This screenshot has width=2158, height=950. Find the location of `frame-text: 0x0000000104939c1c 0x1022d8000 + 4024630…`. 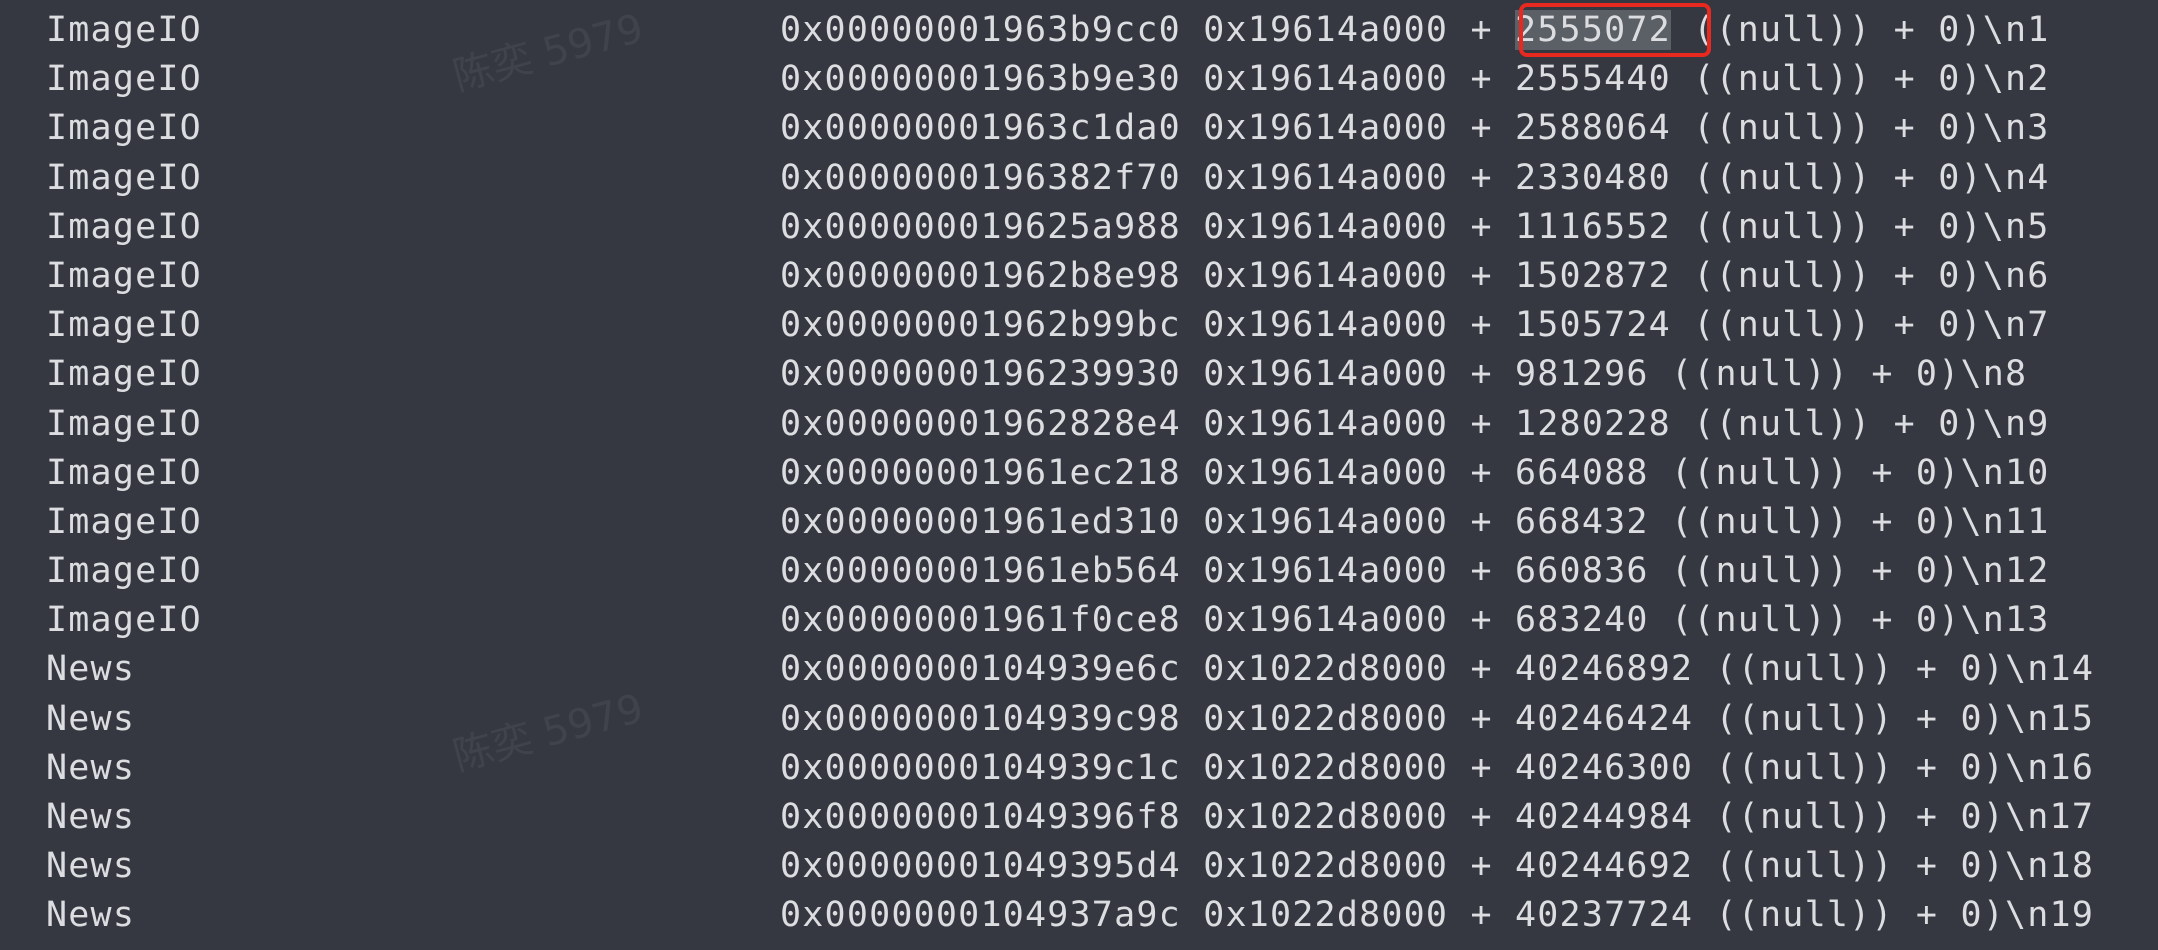

frame-text: 0x0000000104939c1c 0x1022d8000 + 4024630… is located at coordinates (1437, 767).